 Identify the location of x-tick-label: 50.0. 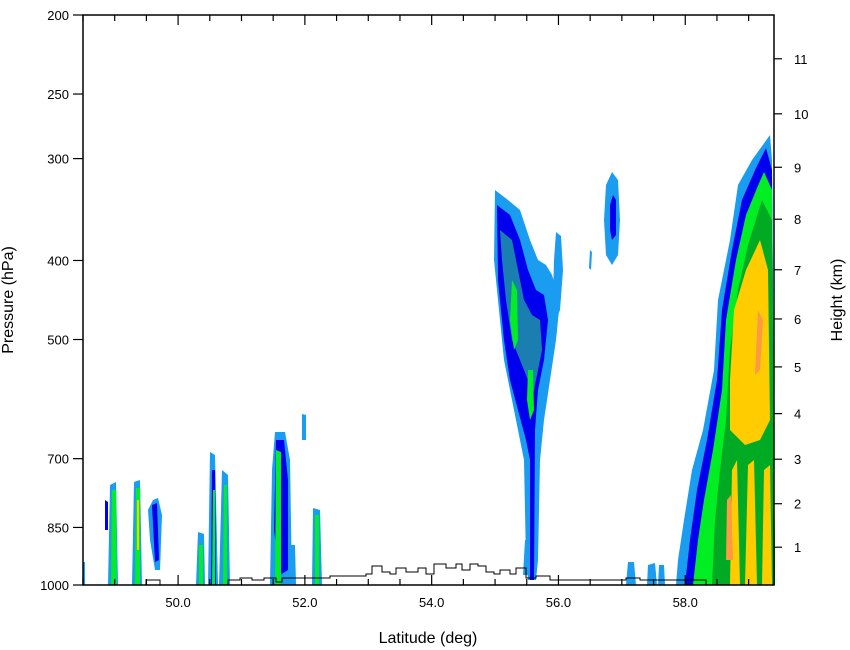
(177, 602).